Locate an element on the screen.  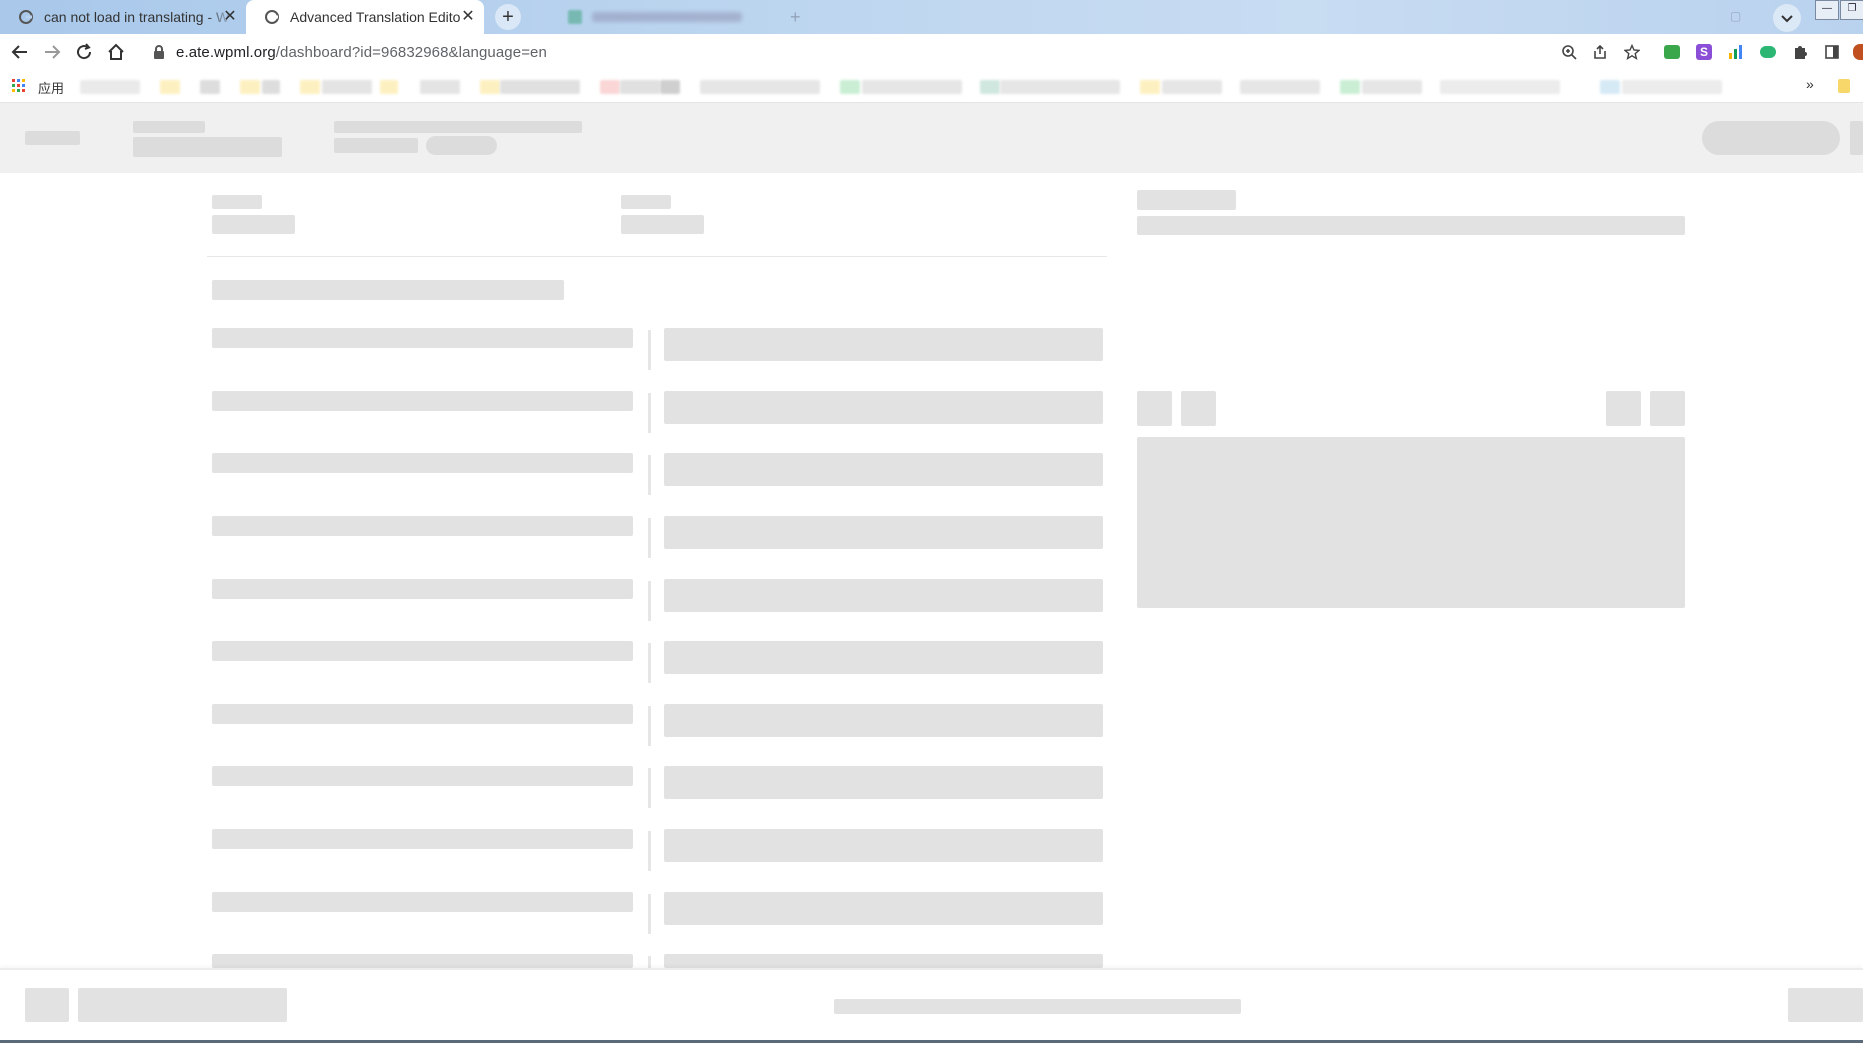
share-button is located at coordinates (1600, 52).